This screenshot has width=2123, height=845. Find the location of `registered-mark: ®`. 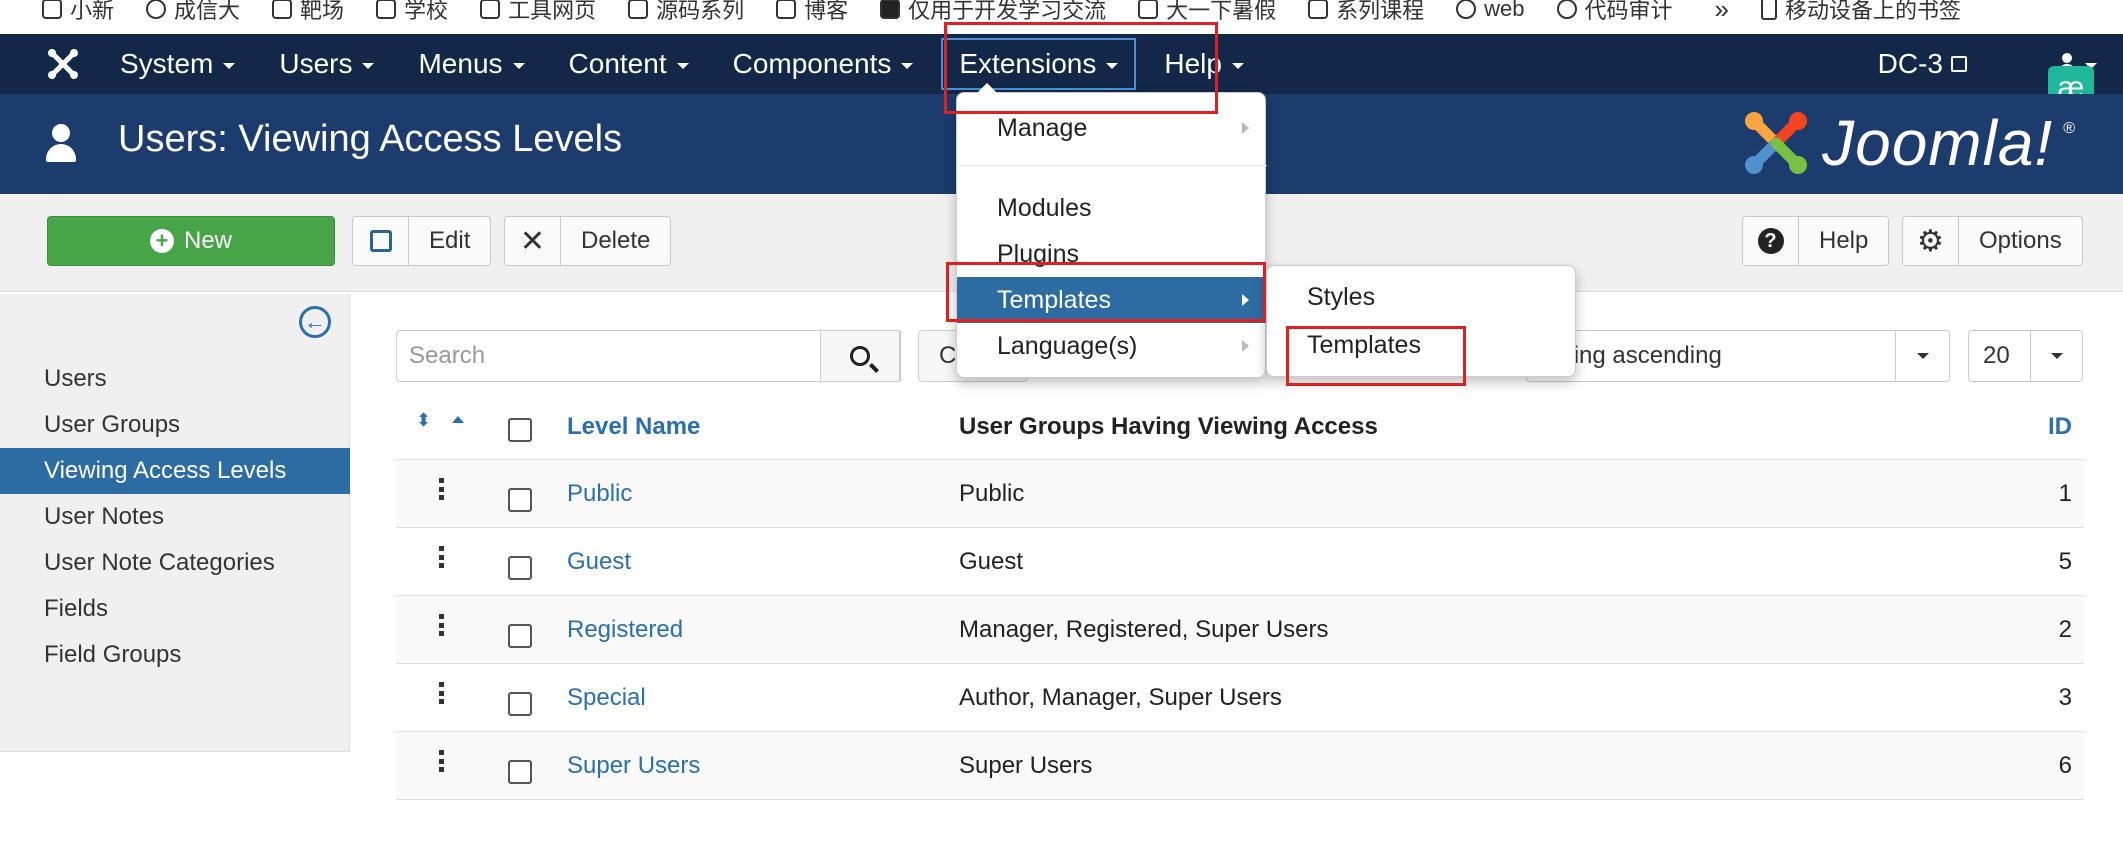

registered-mark: ® is located at coordinates (2069, 128).